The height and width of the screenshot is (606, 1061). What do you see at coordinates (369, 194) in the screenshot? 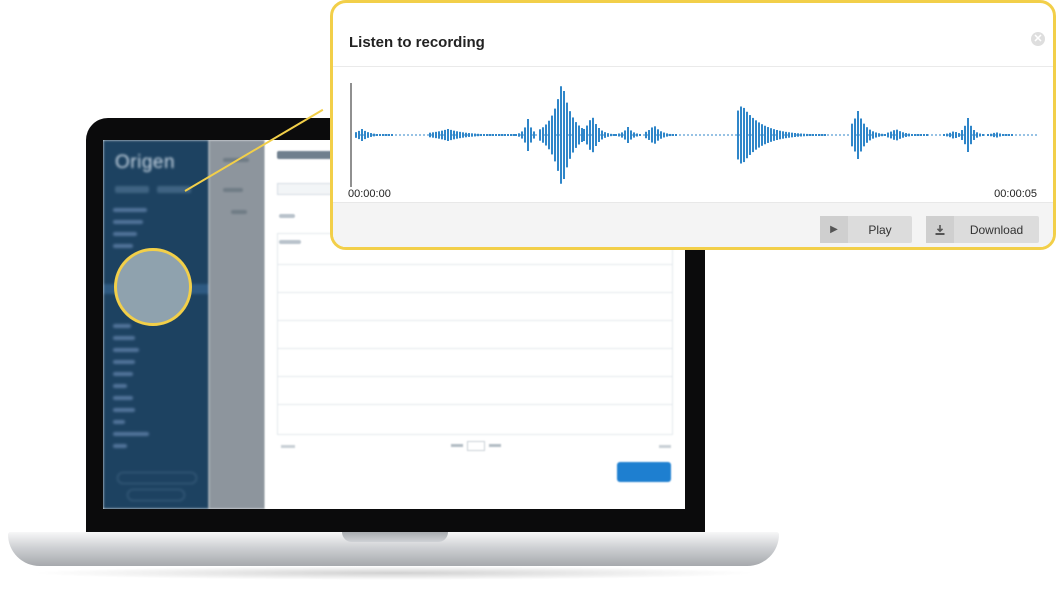
I see `time-start: 00:00:00` at bounding box center [369, 194].